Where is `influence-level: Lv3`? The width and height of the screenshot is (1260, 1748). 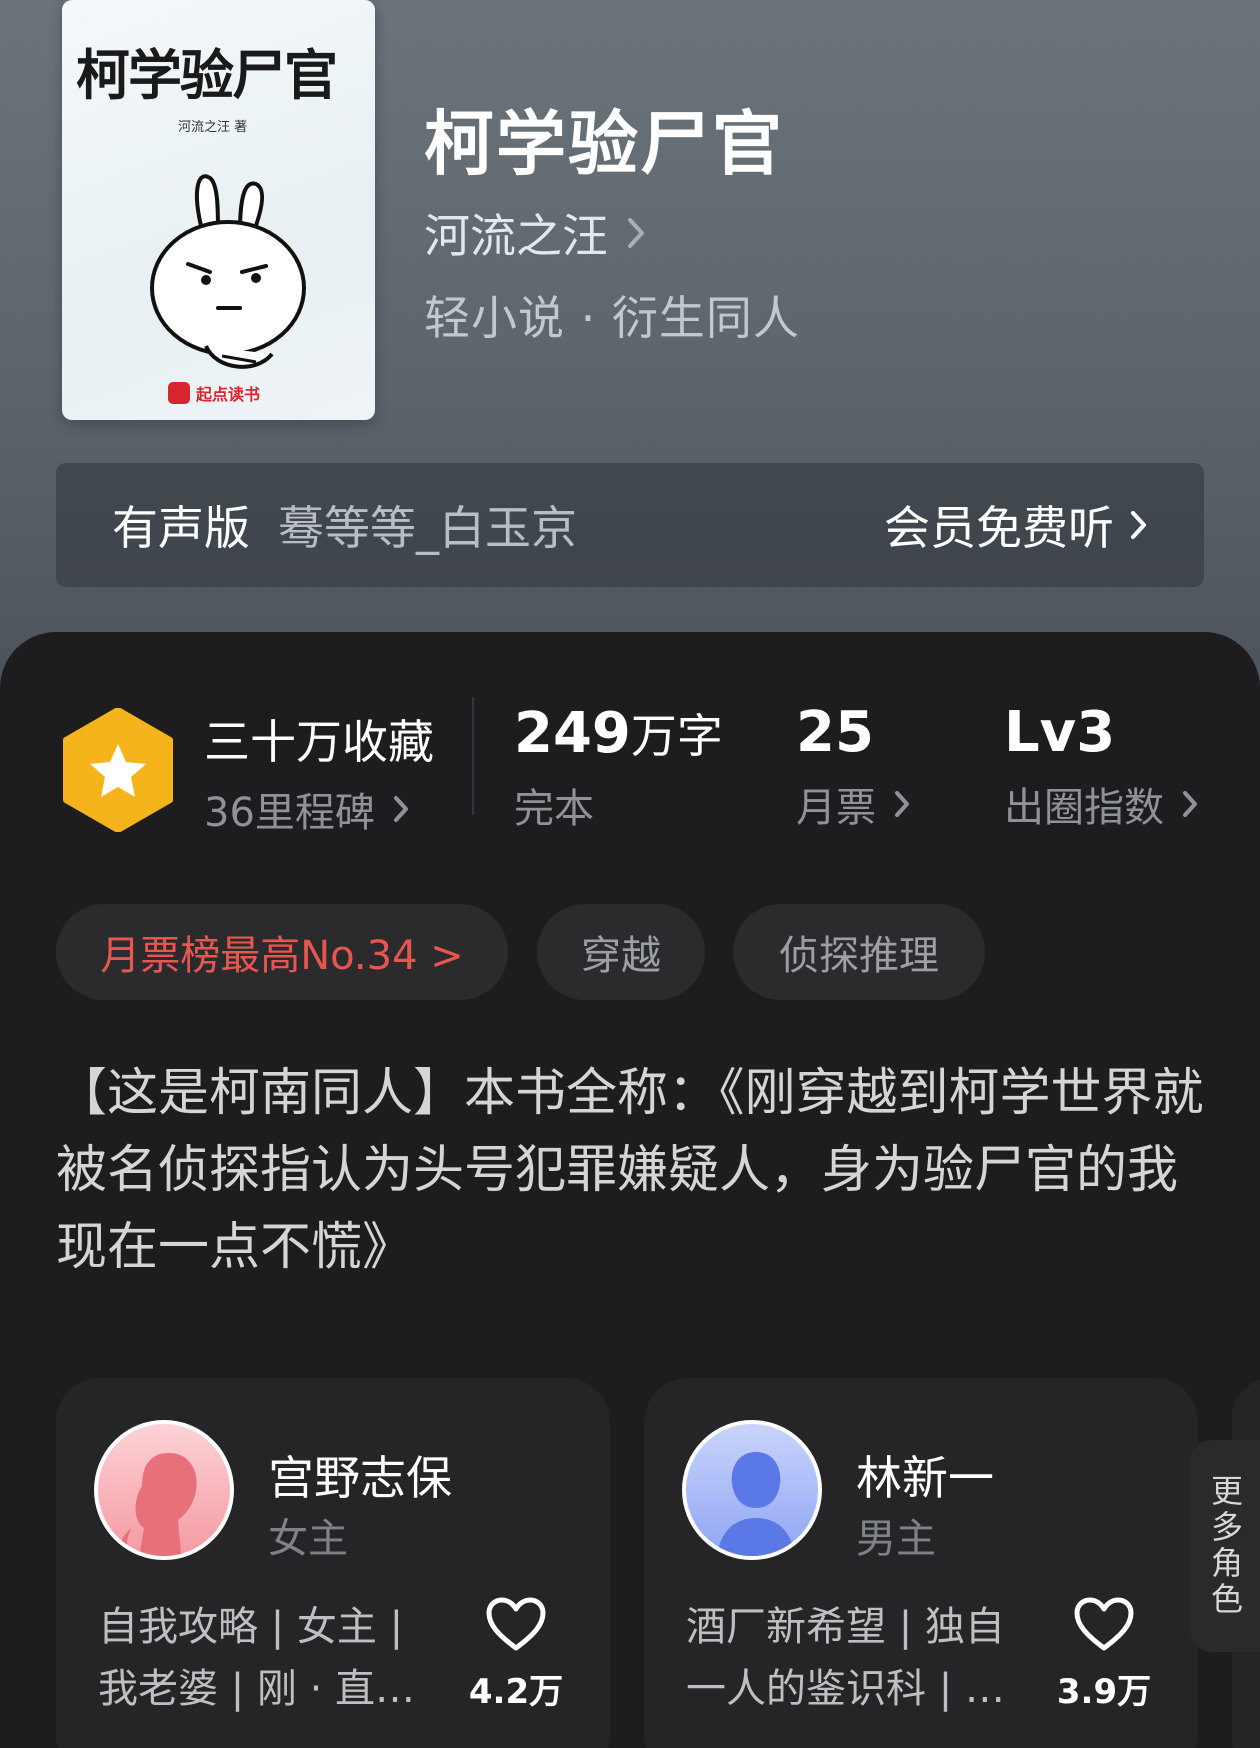
influence-level: Lv3 is located at coordinates (1060, 732).